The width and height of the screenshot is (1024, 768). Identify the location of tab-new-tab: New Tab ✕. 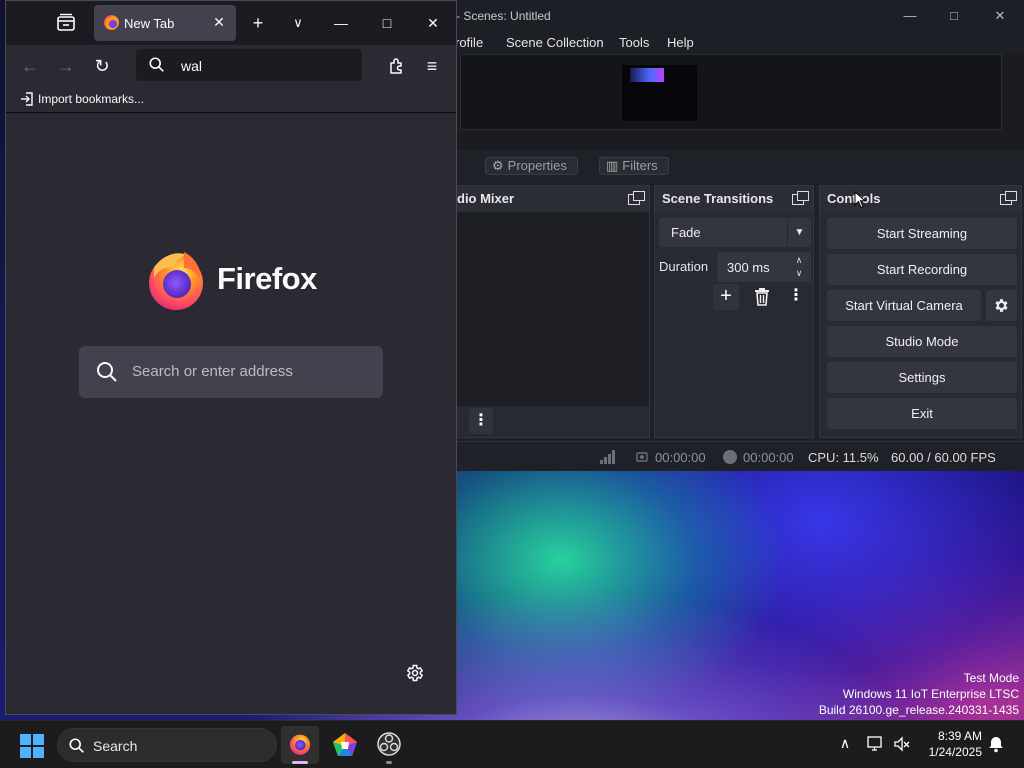
(165, 23).